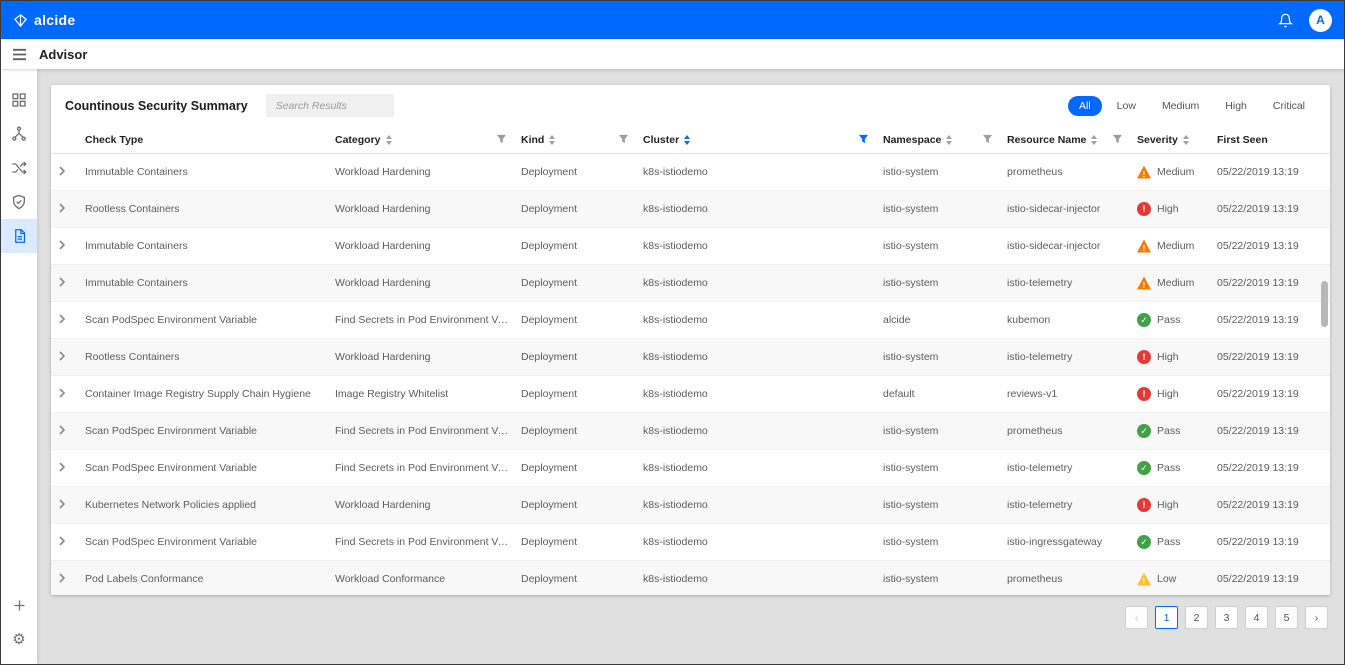 The width and height of the screenshot is (1345, 665). Describe the element at coordinates (210, 139) in the screenshot. I see `column-header-check-type: Check Type` at that location.